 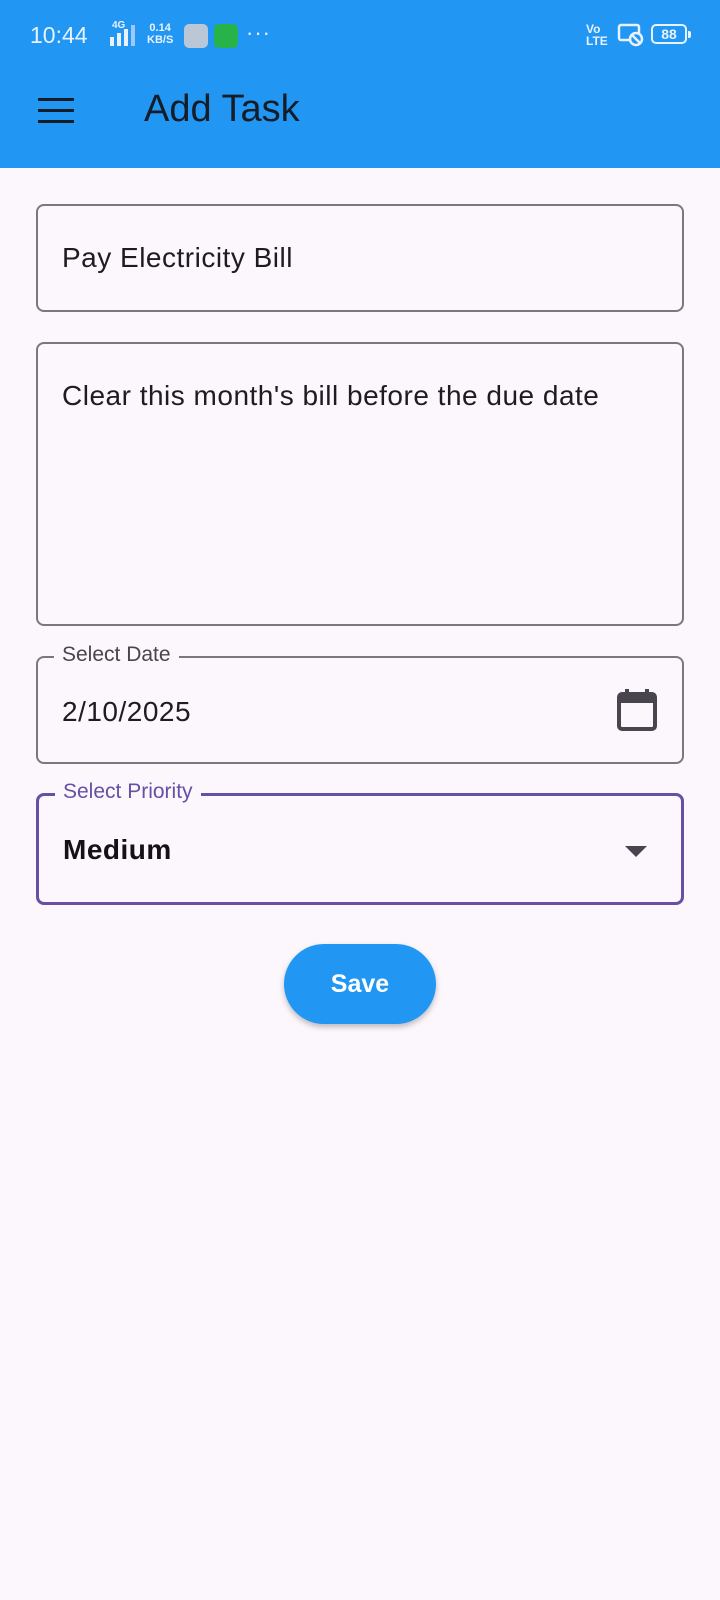 I want to click on green-app-icon, so click(x=226, y=36).